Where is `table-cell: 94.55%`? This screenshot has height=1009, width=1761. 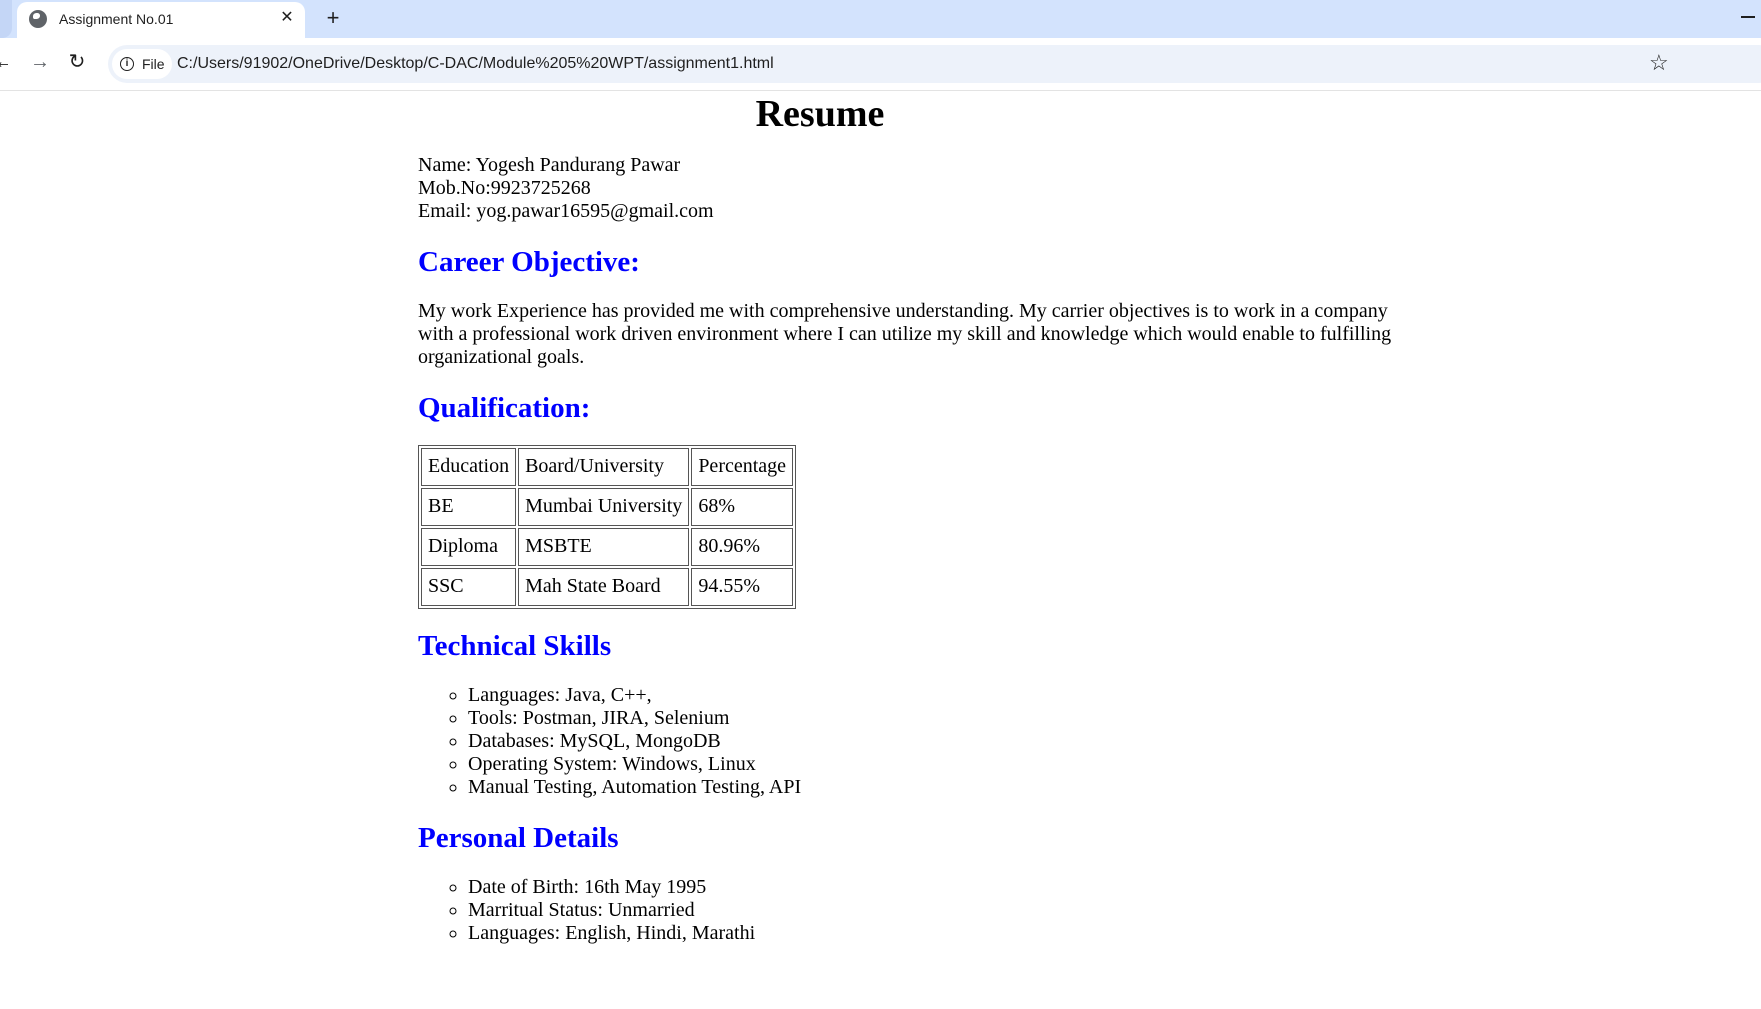
table-cell: 94.55% is located at coordinates (742, 587).